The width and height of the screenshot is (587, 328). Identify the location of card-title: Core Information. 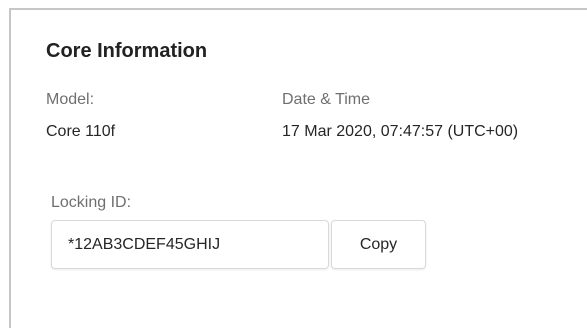
(127, 51).